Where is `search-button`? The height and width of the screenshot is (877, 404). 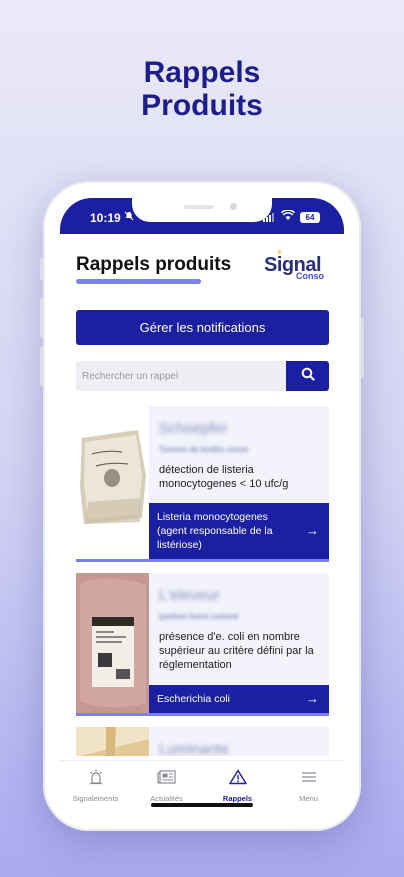
search-button is located at coordinates (307, 376).